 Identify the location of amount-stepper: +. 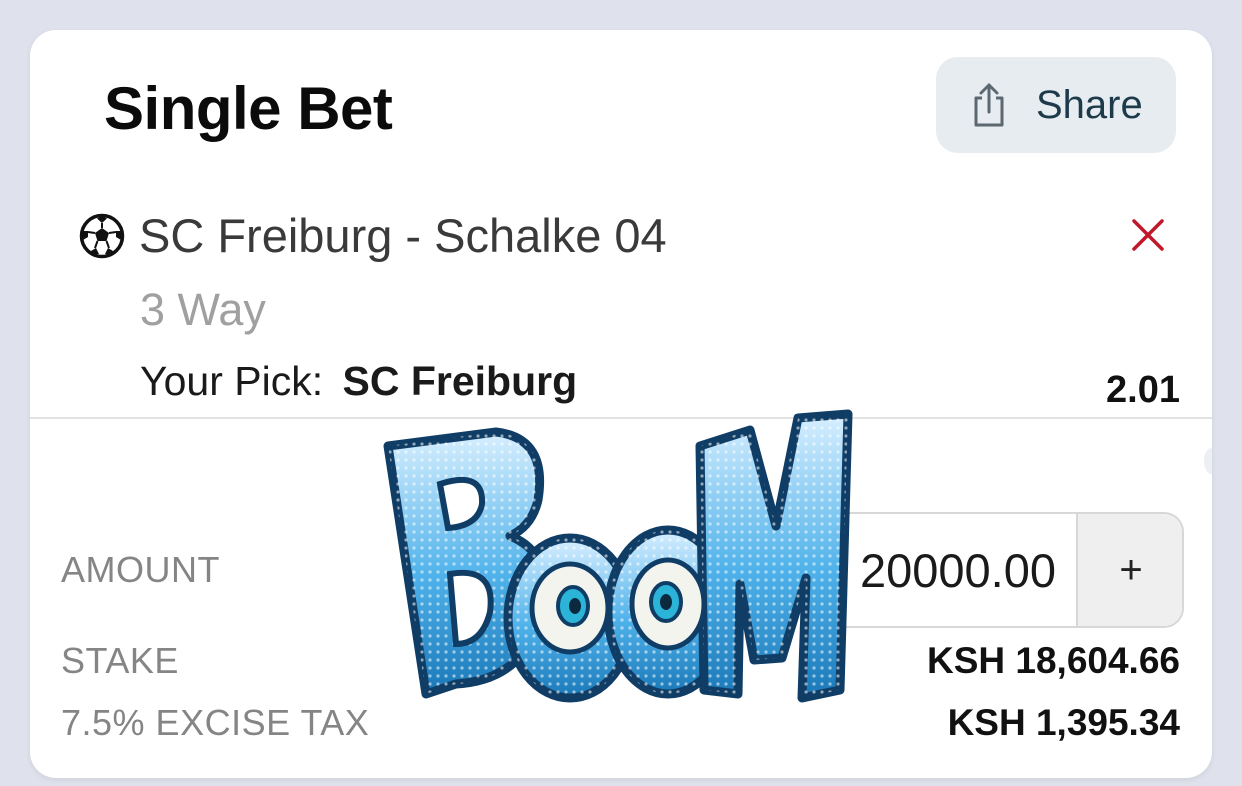
(1002, 570).